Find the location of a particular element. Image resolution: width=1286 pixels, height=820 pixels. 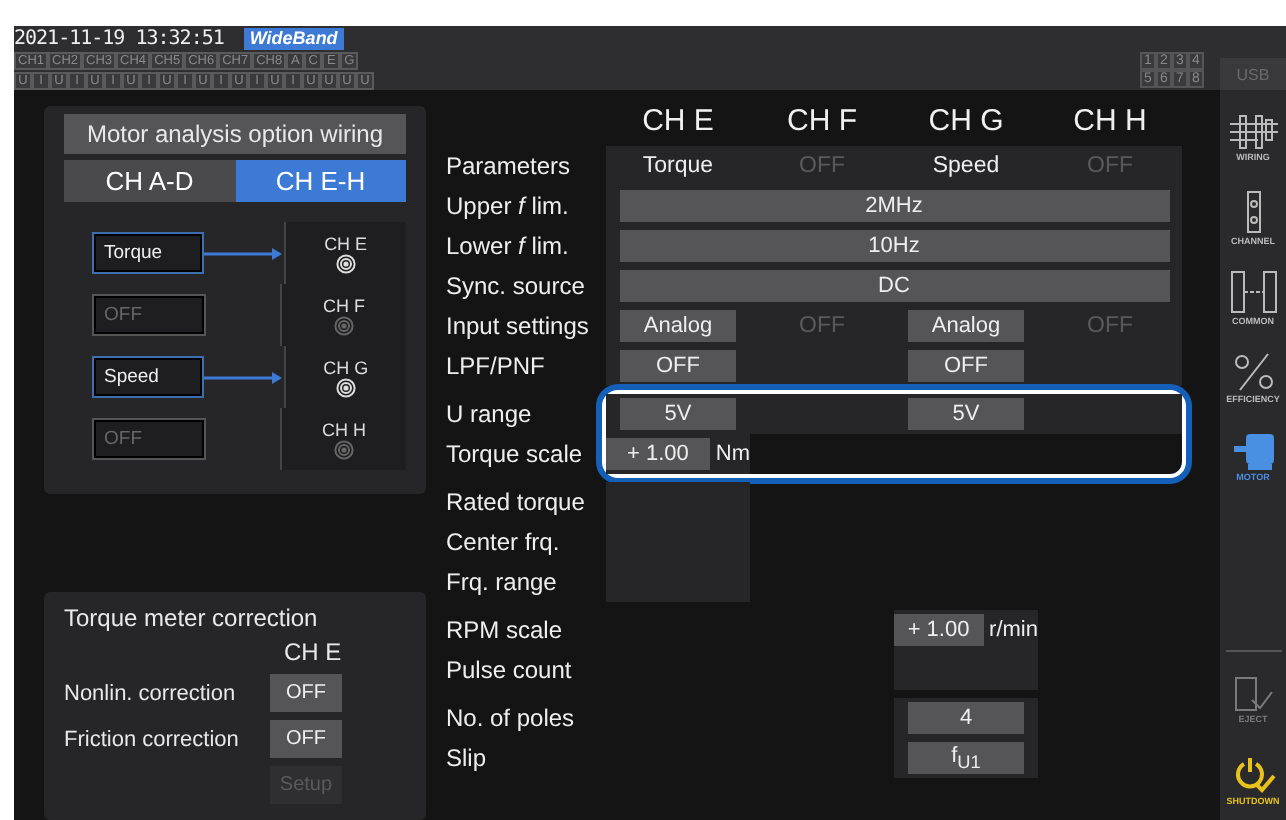

parameter-label: Slip is located at coordinates (467, 759).